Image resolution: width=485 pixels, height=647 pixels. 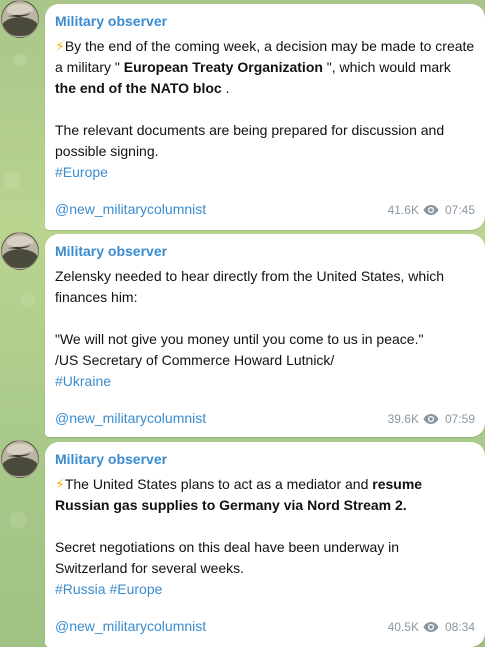 I want to click on text-span: ", which would mark, so click(x=386, y=67).